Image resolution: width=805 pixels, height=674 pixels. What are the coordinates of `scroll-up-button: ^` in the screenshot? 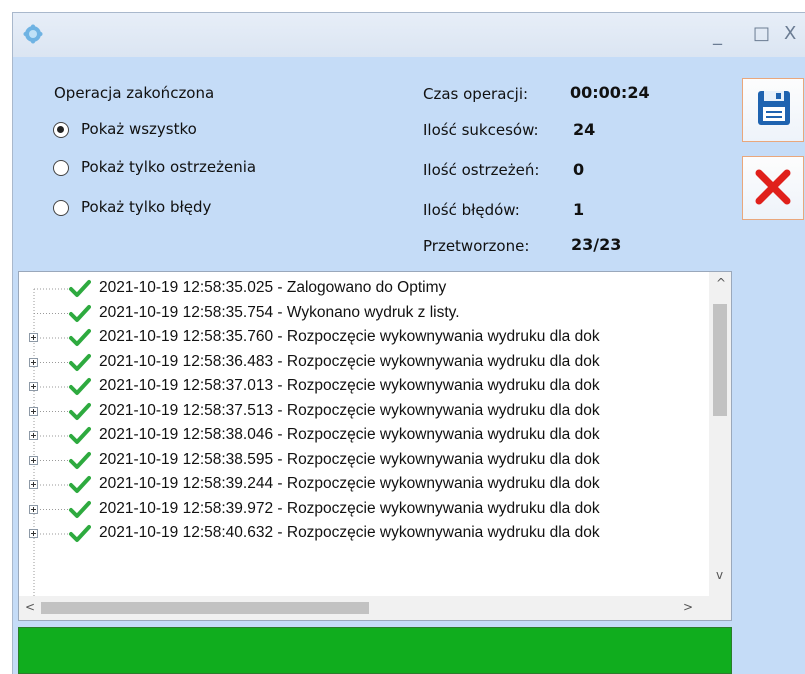 It's located at (721, 283).